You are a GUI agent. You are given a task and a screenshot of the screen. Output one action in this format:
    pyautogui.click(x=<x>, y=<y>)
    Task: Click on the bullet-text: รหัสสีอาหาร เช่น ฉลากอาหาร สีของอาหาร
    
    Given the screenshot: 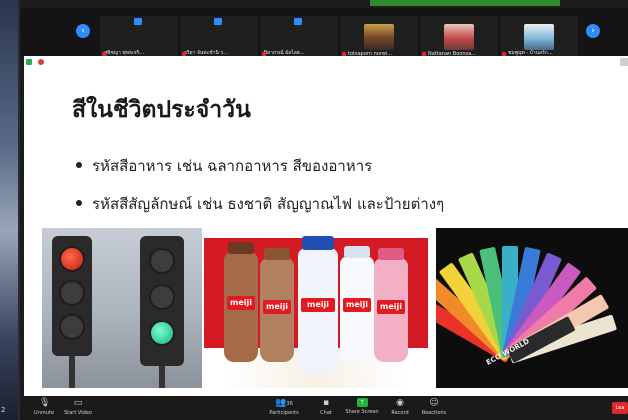 What is the action you would take?
    pyautogui.click(x=232, y=166)
    